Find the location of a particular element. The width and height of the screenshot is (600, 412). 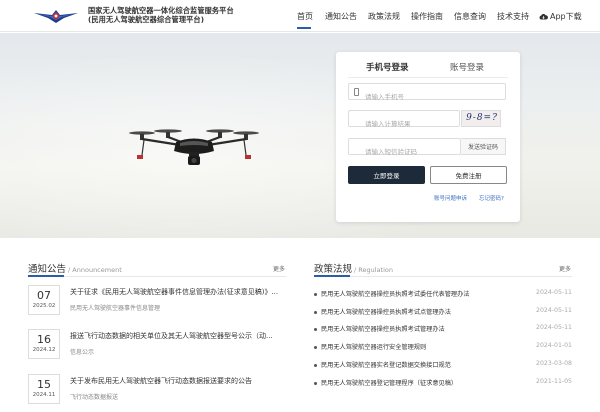

policy-date: 2023-03-08 is located at coordinates (554, 363).